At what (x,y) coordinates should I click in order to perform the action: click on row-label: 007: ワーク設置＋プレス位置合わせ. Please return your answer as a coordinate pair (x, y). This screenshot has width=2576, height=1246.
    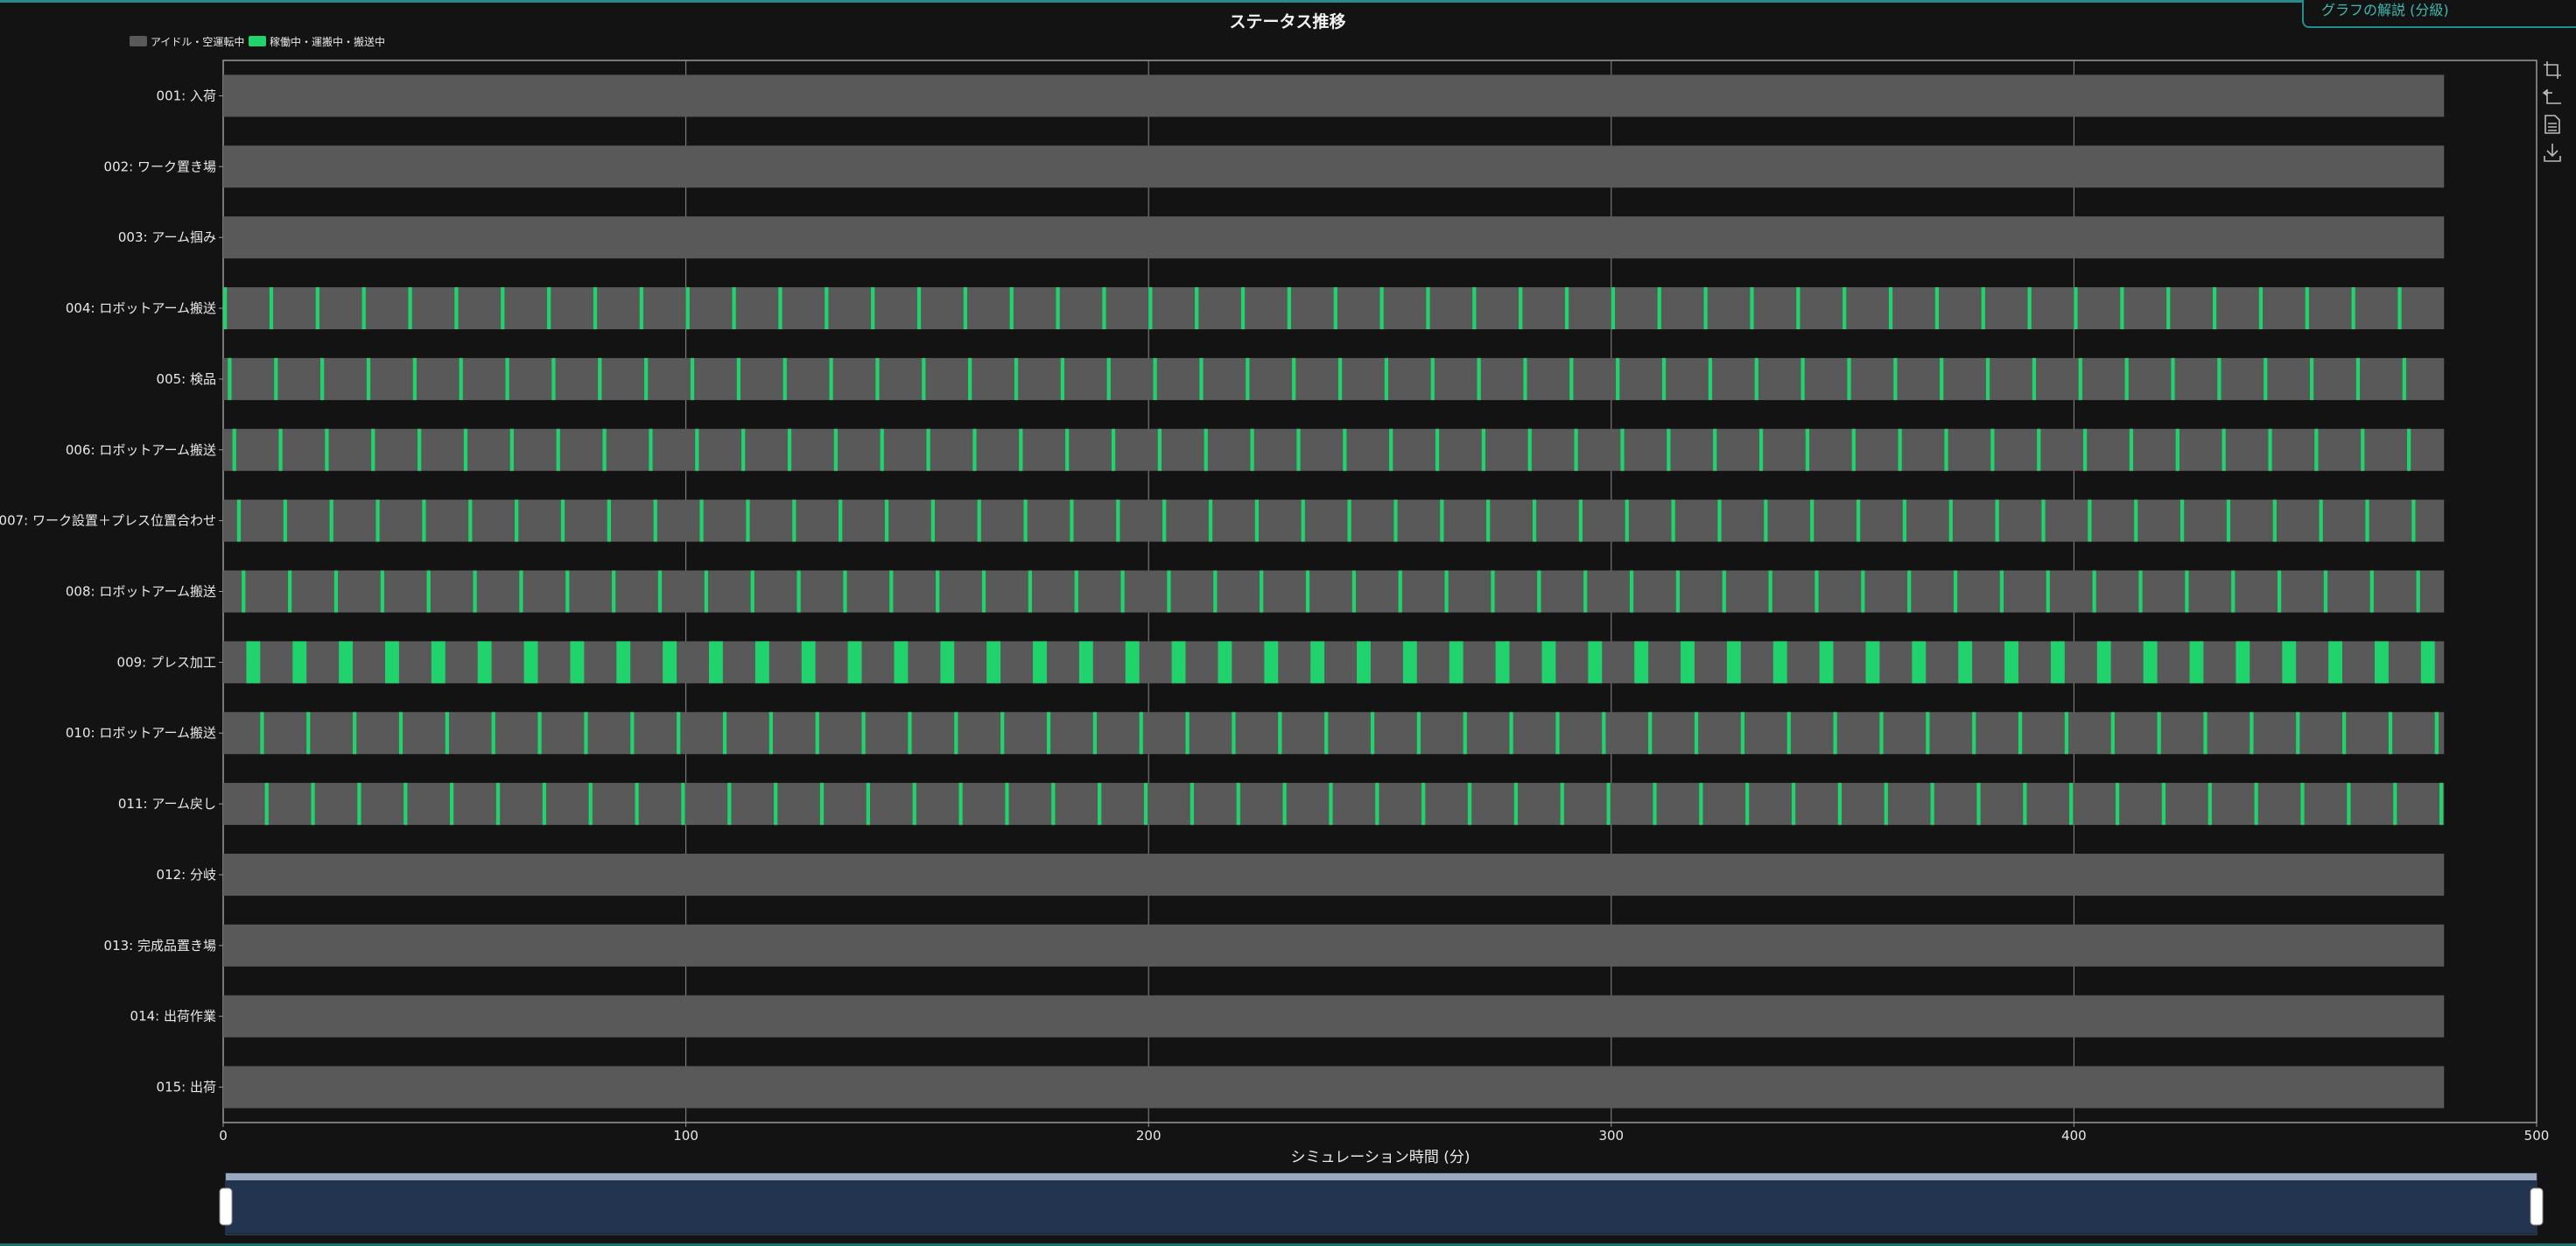
    Looking at the image, I should click on (108, 521).